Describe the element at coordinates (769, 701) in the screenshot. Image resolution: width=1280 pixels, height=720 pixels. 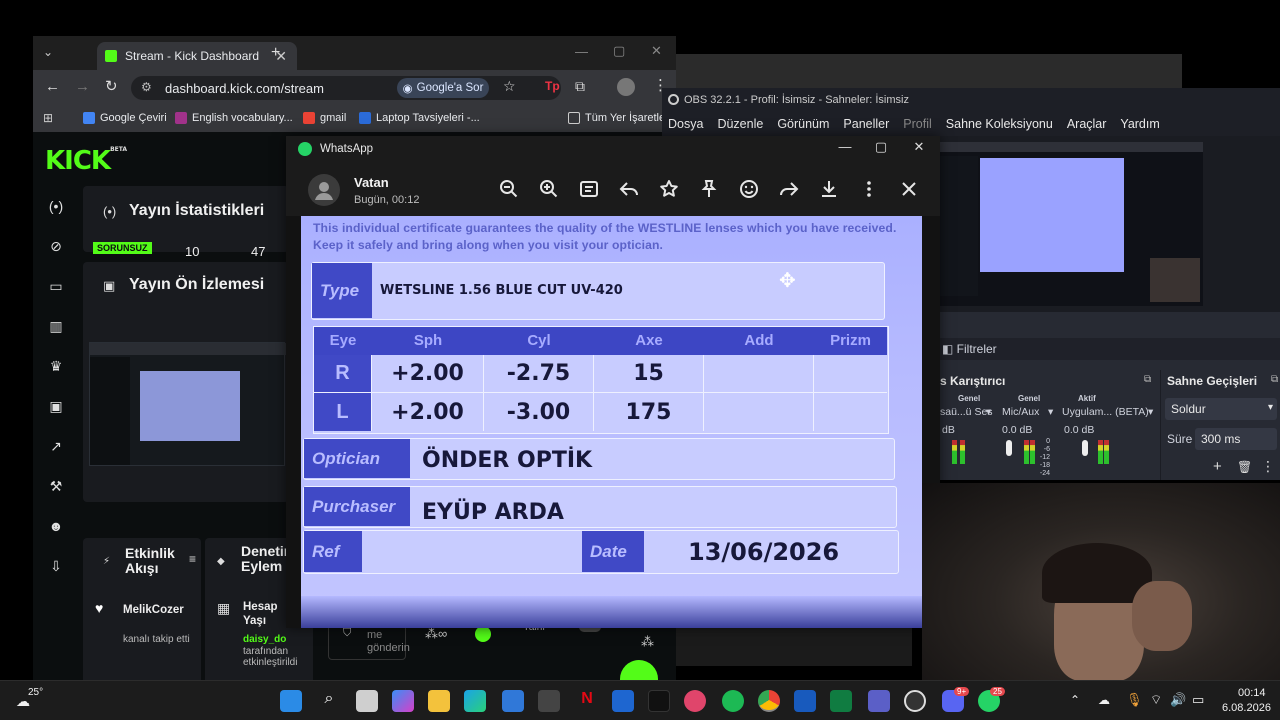
I see `chrome-icon` at that location.